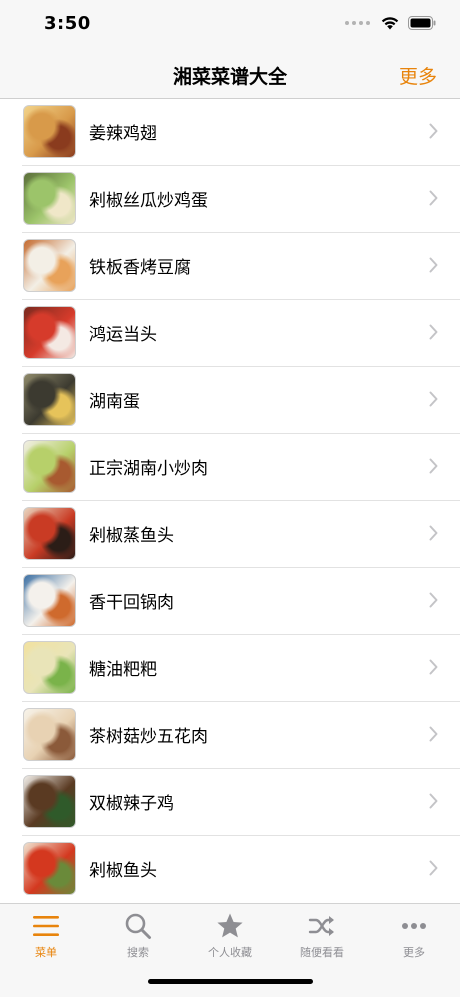  I want to click on recipe-name: 剁椒鱼头, so click(123, 871).